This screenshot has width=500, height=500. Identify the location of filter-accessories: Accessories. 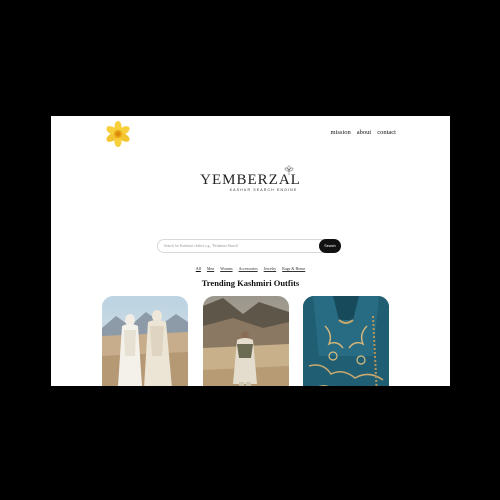
(248, 268).